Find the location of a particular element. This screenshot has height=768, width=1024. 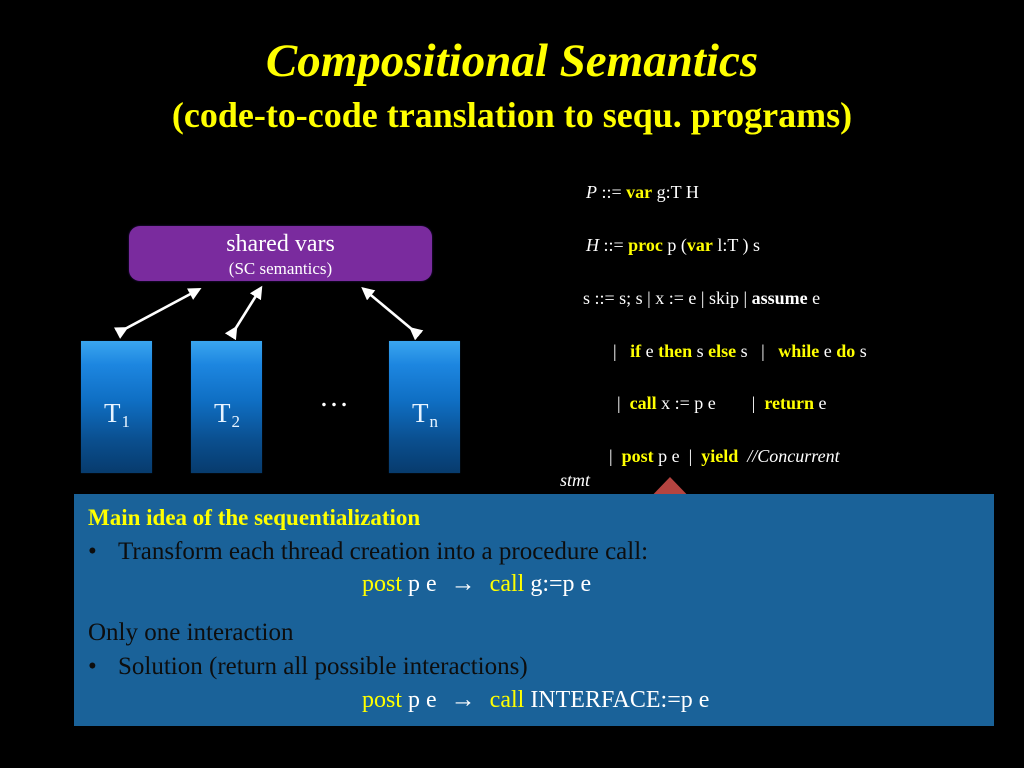

only-one-interaction-text: Only one interaction is located at coordinates (191, 632).